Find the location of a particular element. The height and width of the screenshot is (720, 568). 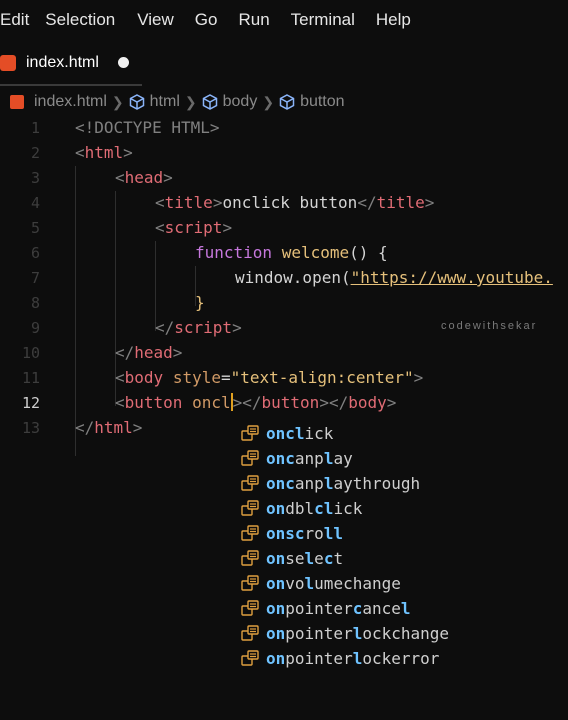

menu-help: Help is located at coordinates (393, 20).